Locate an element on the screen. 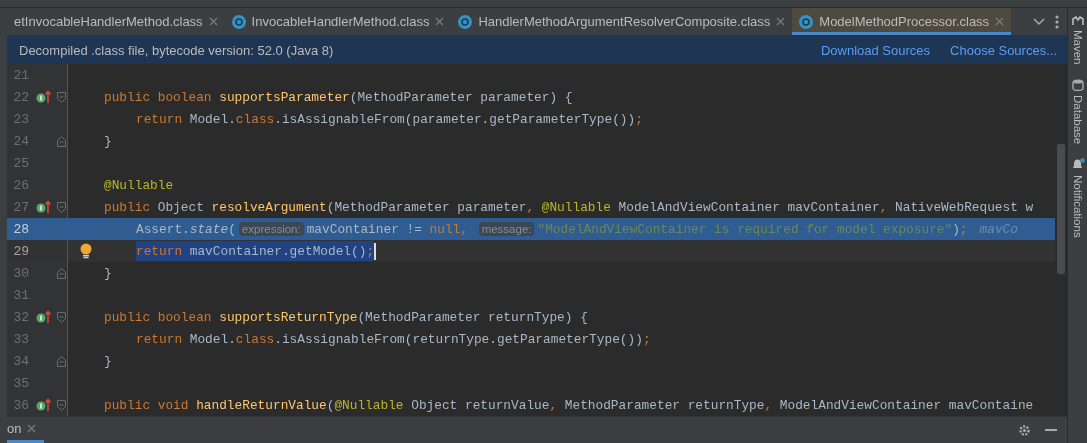  line-number: 36 is located at coordinates (20, 405).